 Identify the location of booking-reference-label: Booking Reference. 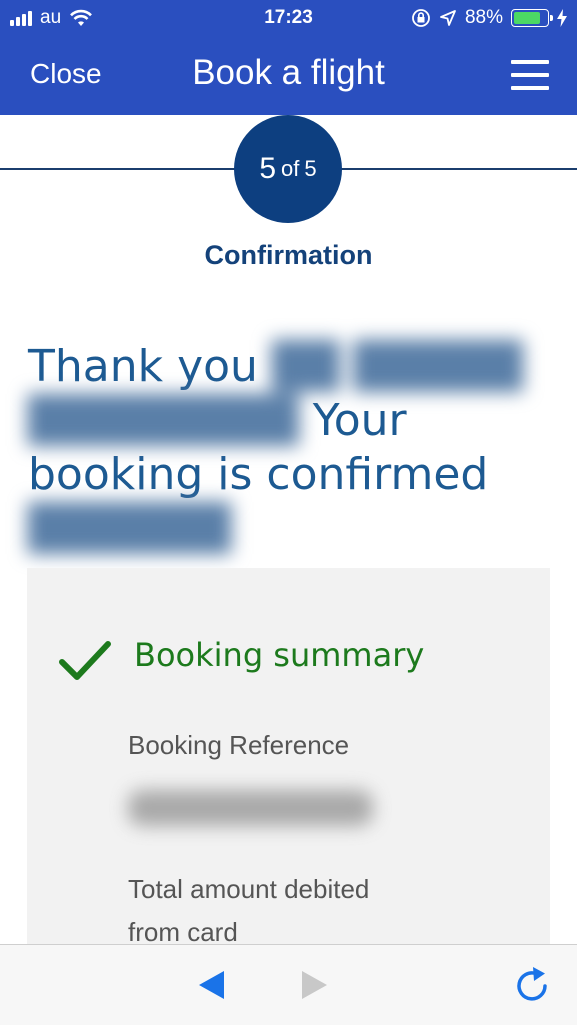
(239, 745).